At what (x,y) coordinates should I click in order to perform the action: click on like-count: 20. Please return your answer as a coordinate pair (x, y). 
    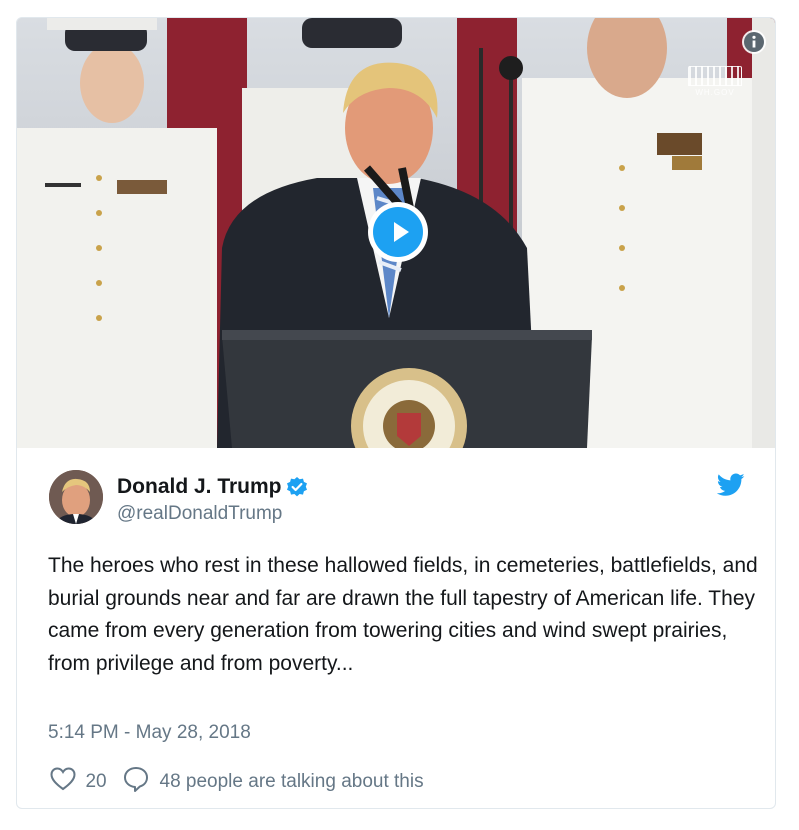
    Looking at the image, I should click on (96, 781).